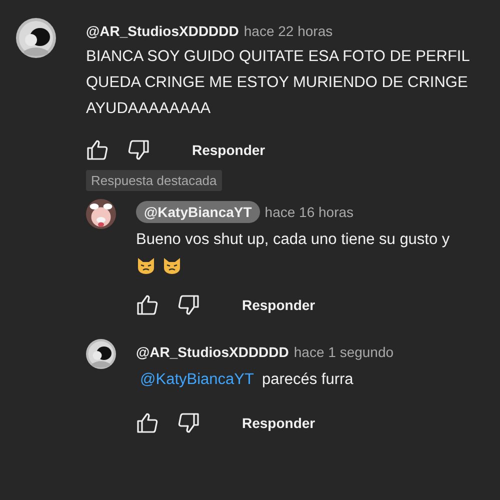 The width and height of the screenshot is (500, 500). I want to click on comment-text: AYUDAAAAAAAA, so click(149, 109).